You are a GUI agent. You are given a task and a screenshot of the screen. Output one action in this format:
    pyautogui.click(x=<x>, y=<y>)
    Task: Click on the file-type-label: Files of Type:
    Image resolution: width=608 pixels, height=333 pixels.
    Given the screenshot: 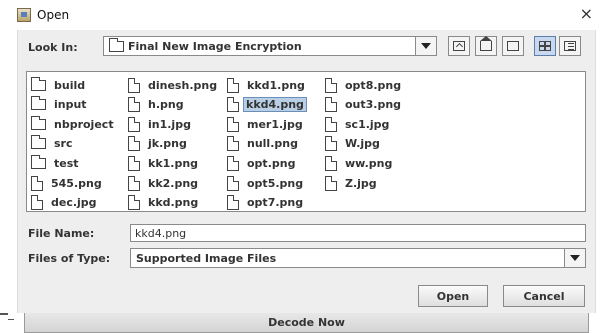 What is the action you would take?
    pyautogui.click(x=69, y=258)
    